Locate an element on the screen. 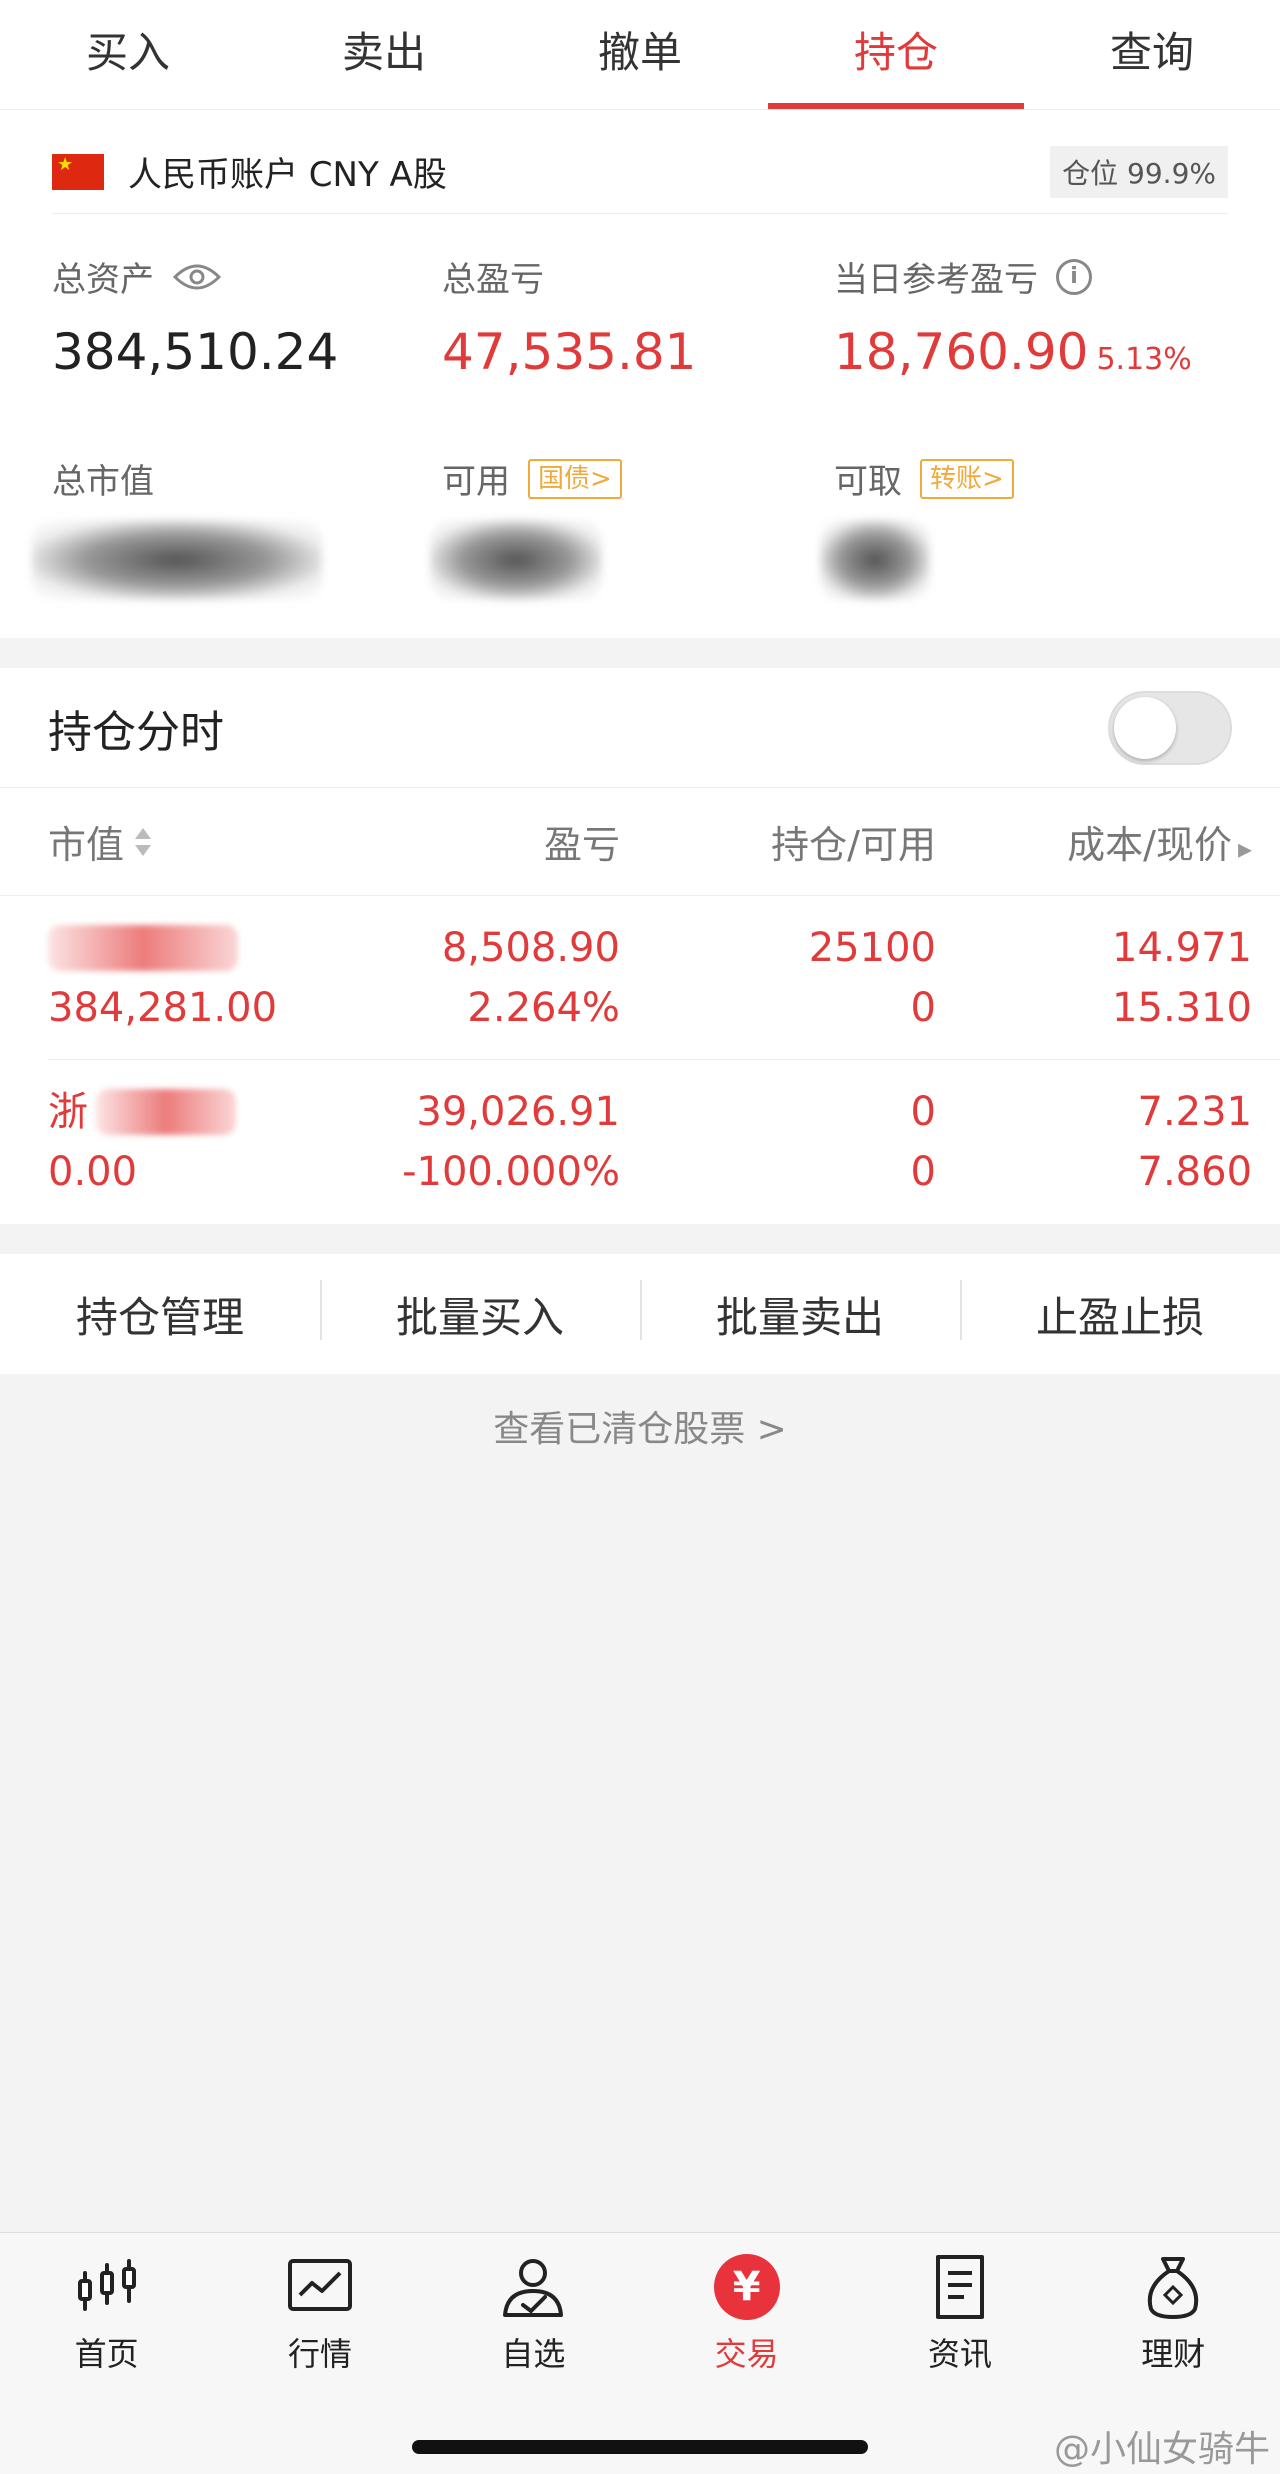  intraday-toggle is located at coordinates (1170, 727).